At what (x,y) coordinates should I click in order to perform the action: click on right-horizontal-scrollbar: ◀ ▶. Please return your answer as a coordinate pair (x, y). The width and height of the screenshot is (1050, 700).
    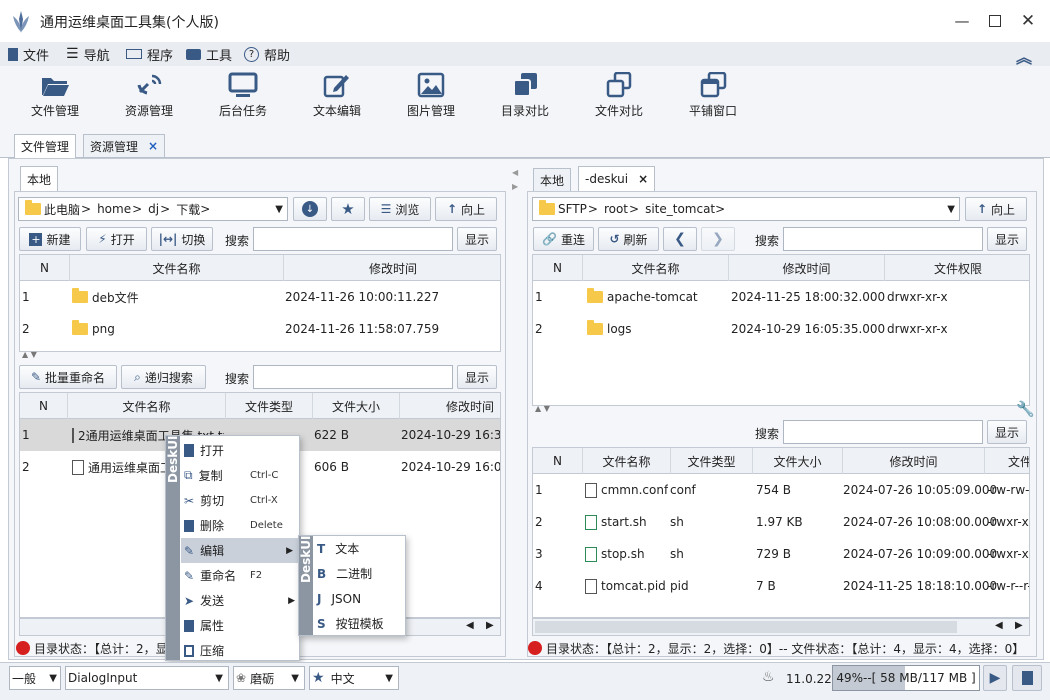
    Looking at the image, I should click on (781, 627).